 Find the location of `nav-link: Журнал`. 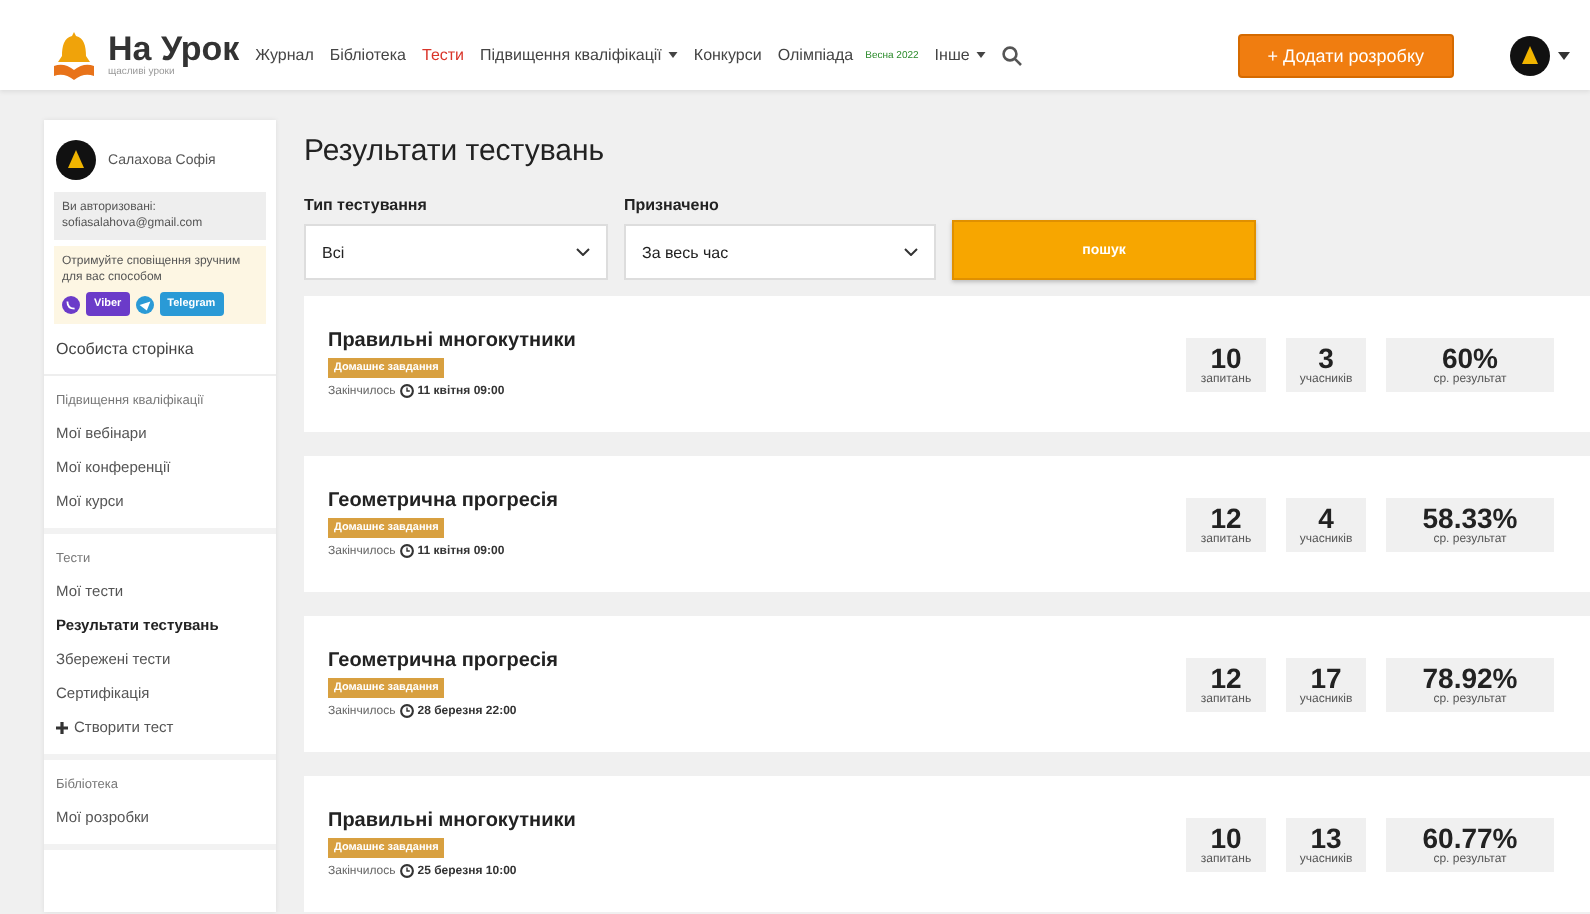

nav-link: Журнал is located at coordinates (284, 55).